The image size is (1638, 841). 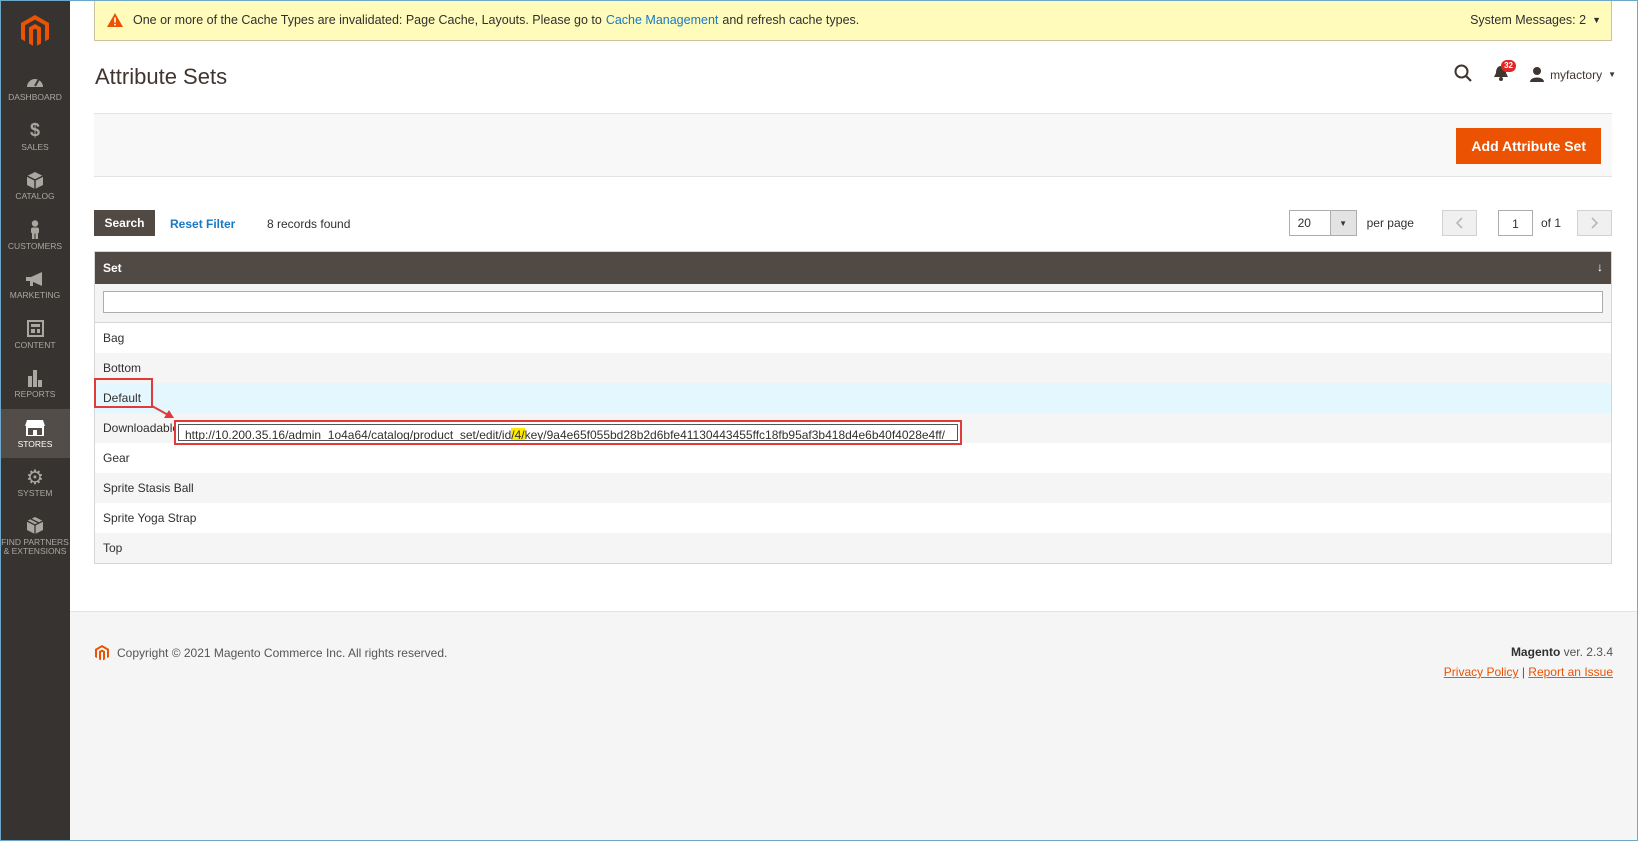 I want to click on sort-arrow-icon: ↓, so click(x=1600, y=267).